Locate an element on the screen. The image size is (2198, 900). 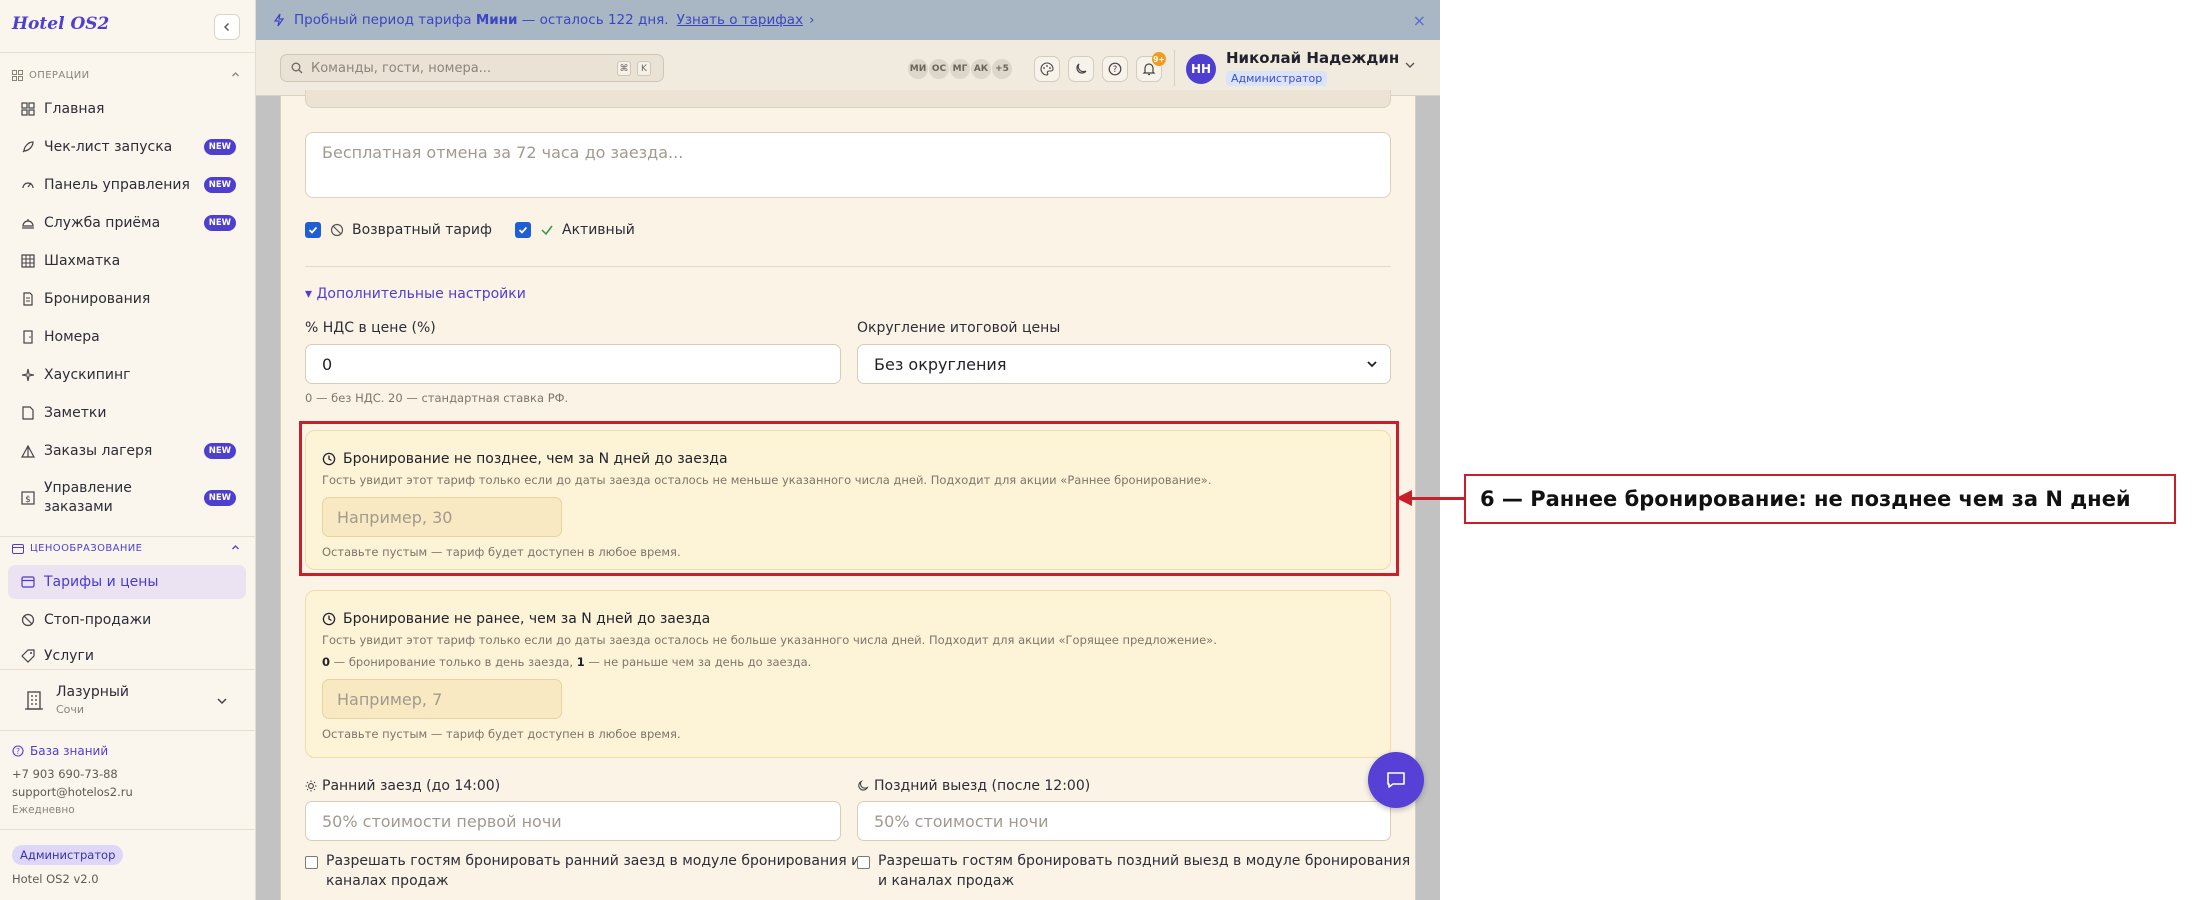
sidebar-item-launch-checklist: Чек-лист запуска NEW is located at coordinates (127, 147).